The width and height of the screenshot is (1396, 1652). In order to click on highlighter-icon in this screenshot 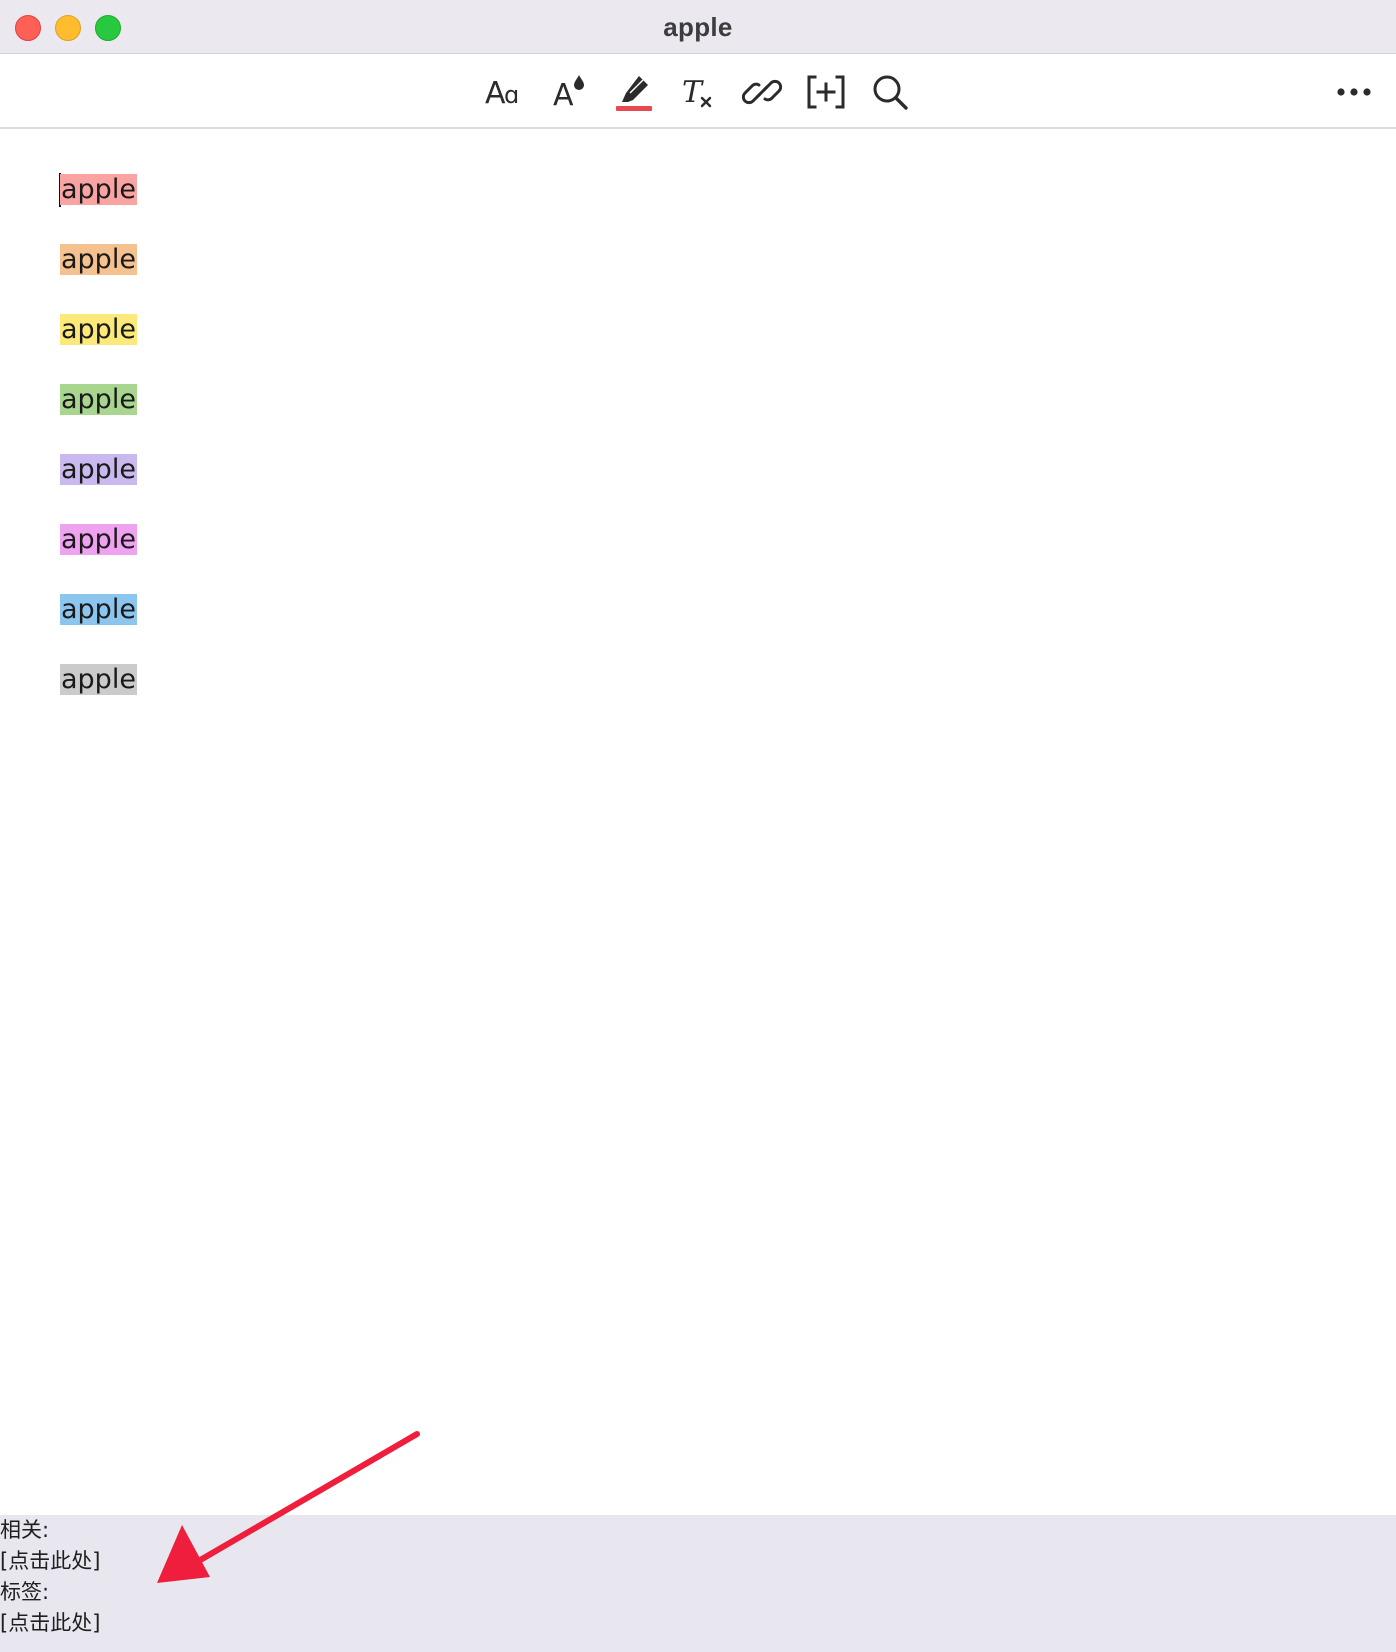, I will do `click(634, 93)`.